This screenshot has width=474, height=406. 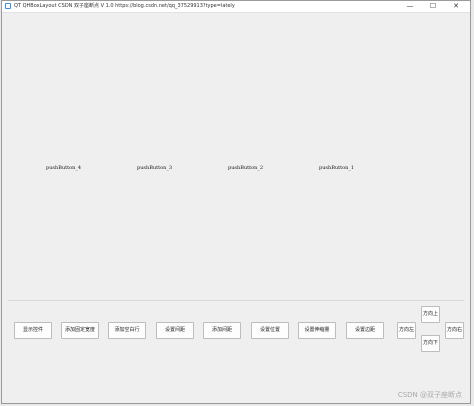 What do you see at coordinates (365, 330) in the screenshot?
I see `set-margins-button: 设置边距` at bounding box center [365, 330].